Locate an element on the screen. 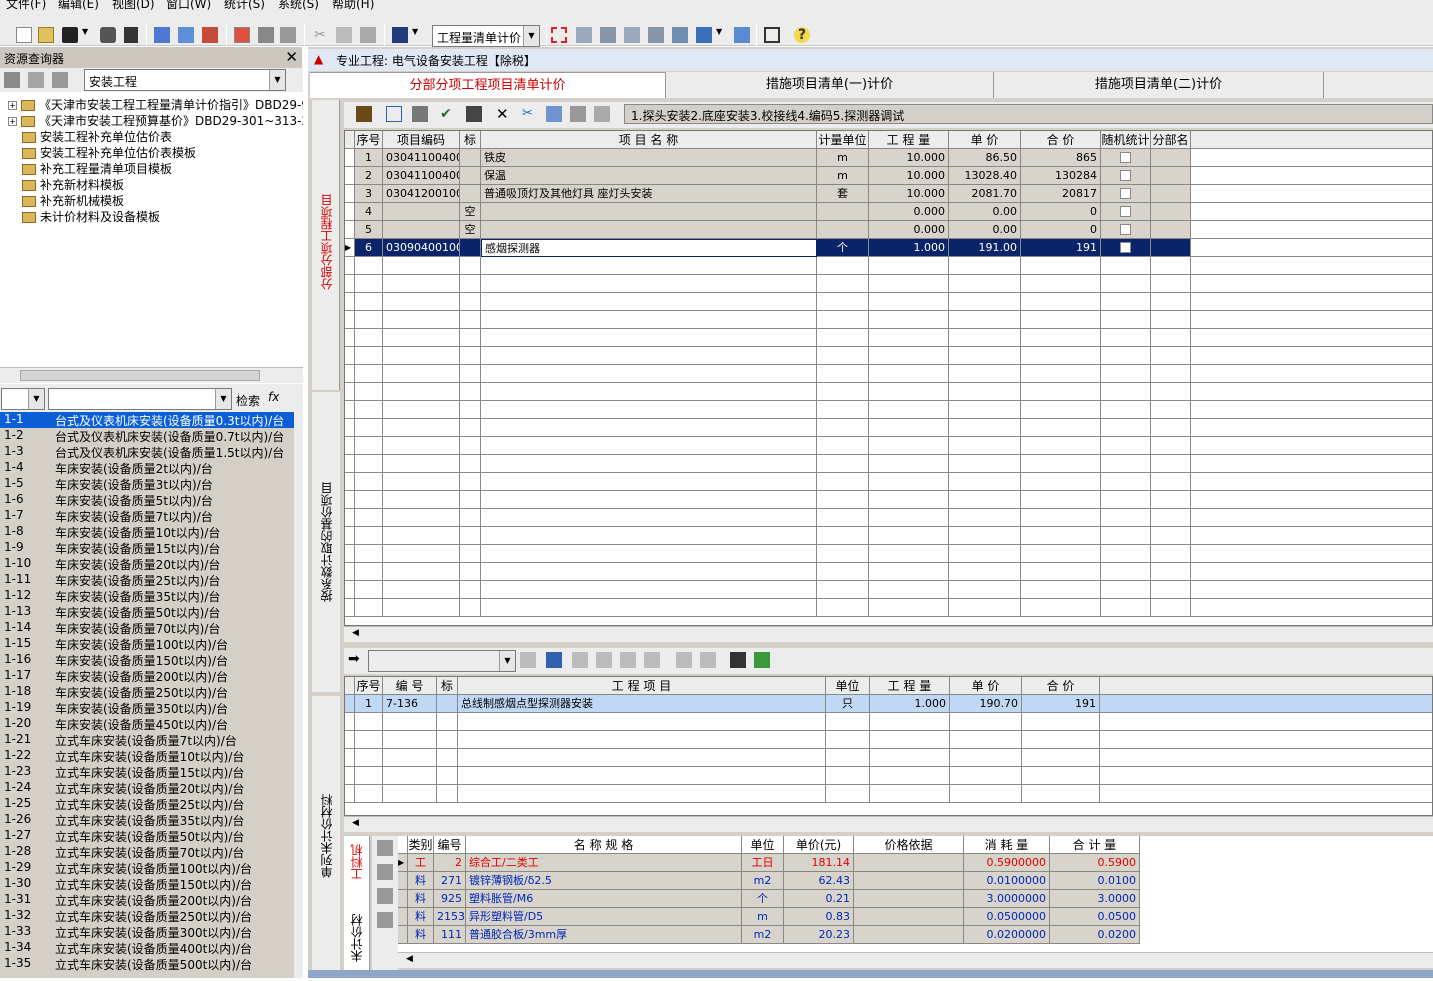 The image size is (1433, 981). check-mark-icon: ✔ is located at coordinates (448, 114).